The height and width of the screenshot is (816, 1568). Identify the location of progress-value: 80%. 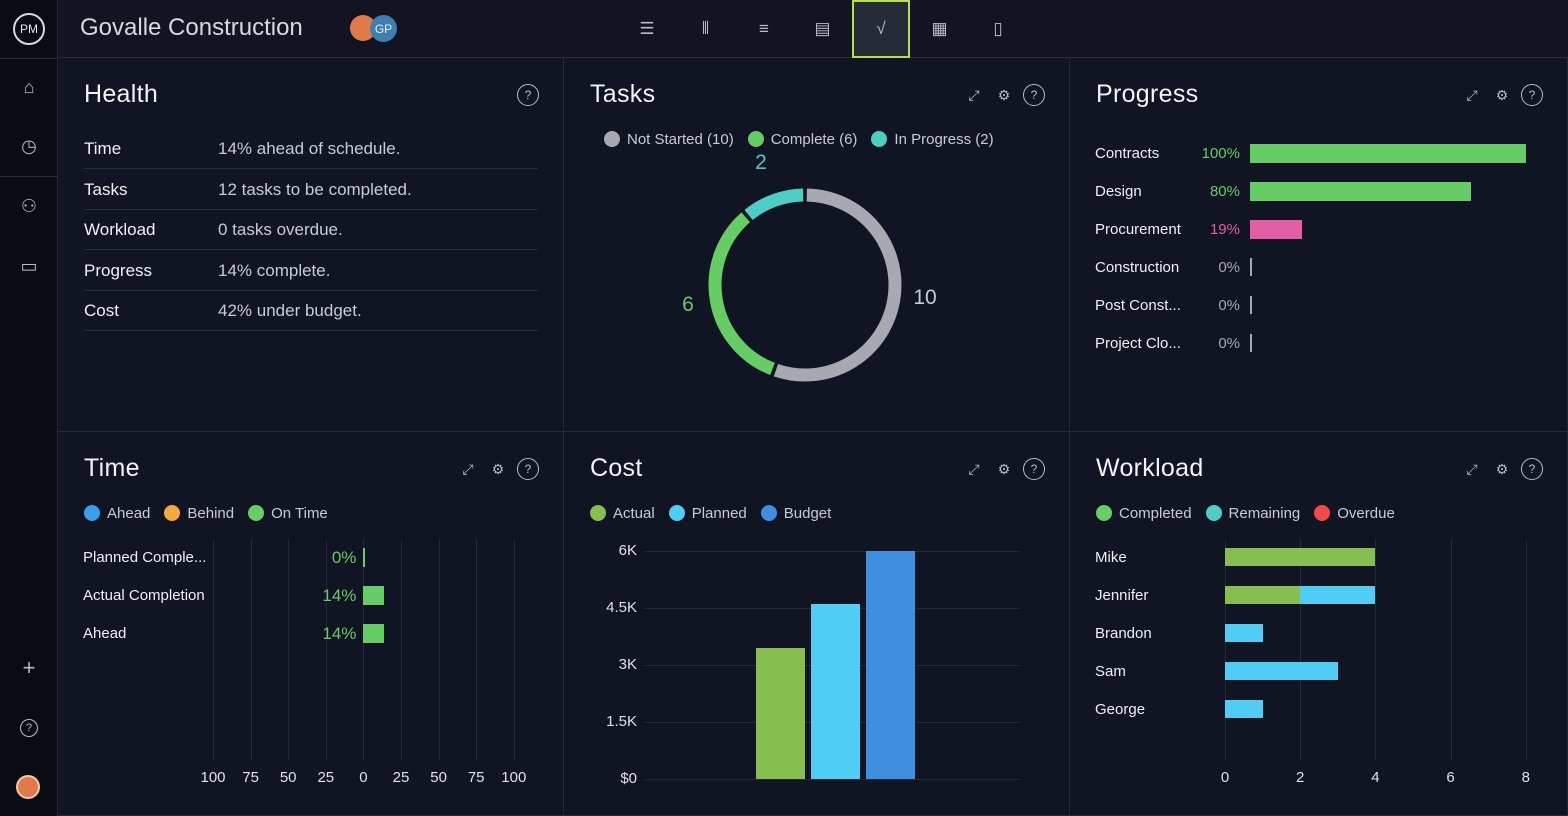
(1224, 191).